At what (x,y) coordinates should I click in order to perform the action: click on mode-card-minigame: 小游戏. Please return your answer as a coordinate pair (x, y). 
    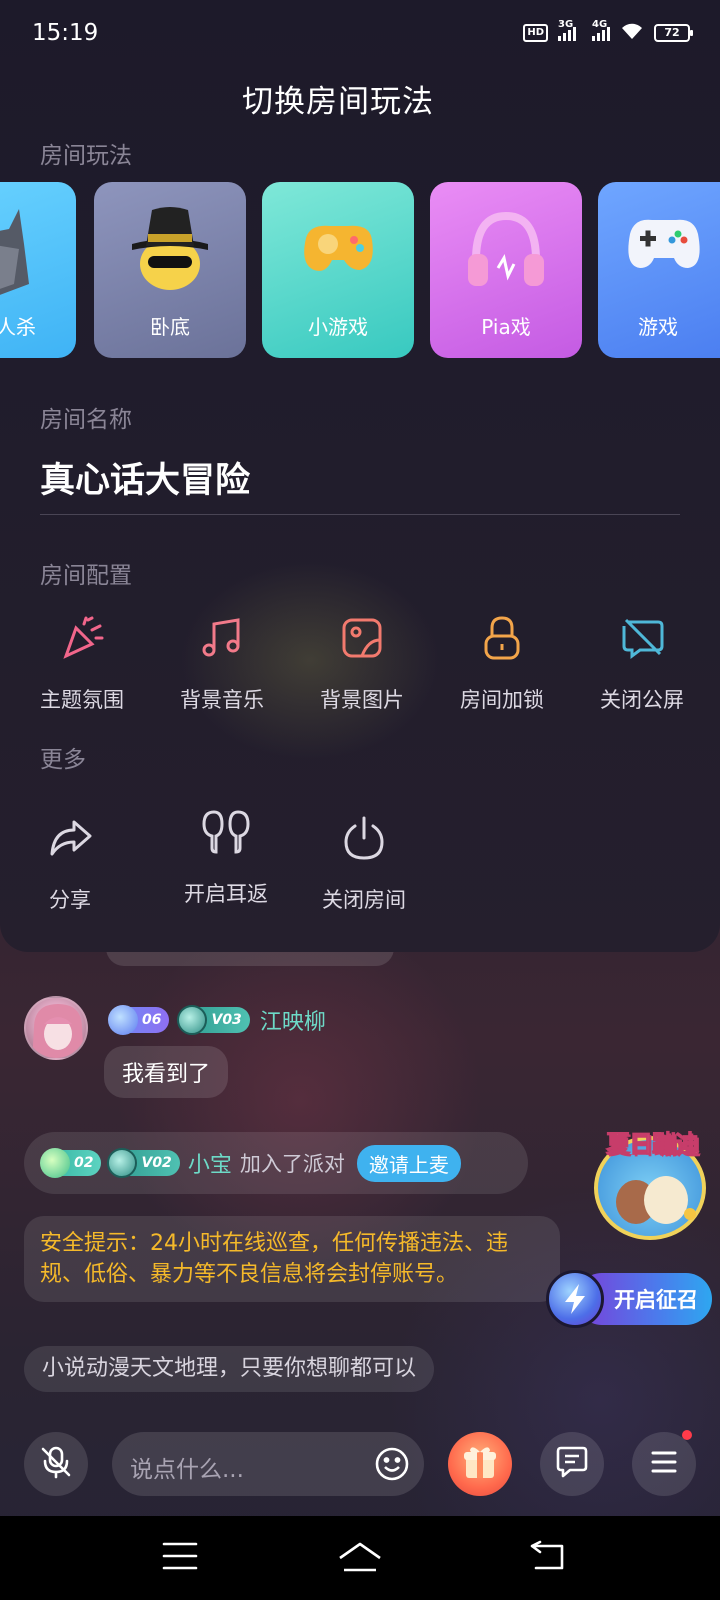
    Looking at the image, I should click on (338, 270).